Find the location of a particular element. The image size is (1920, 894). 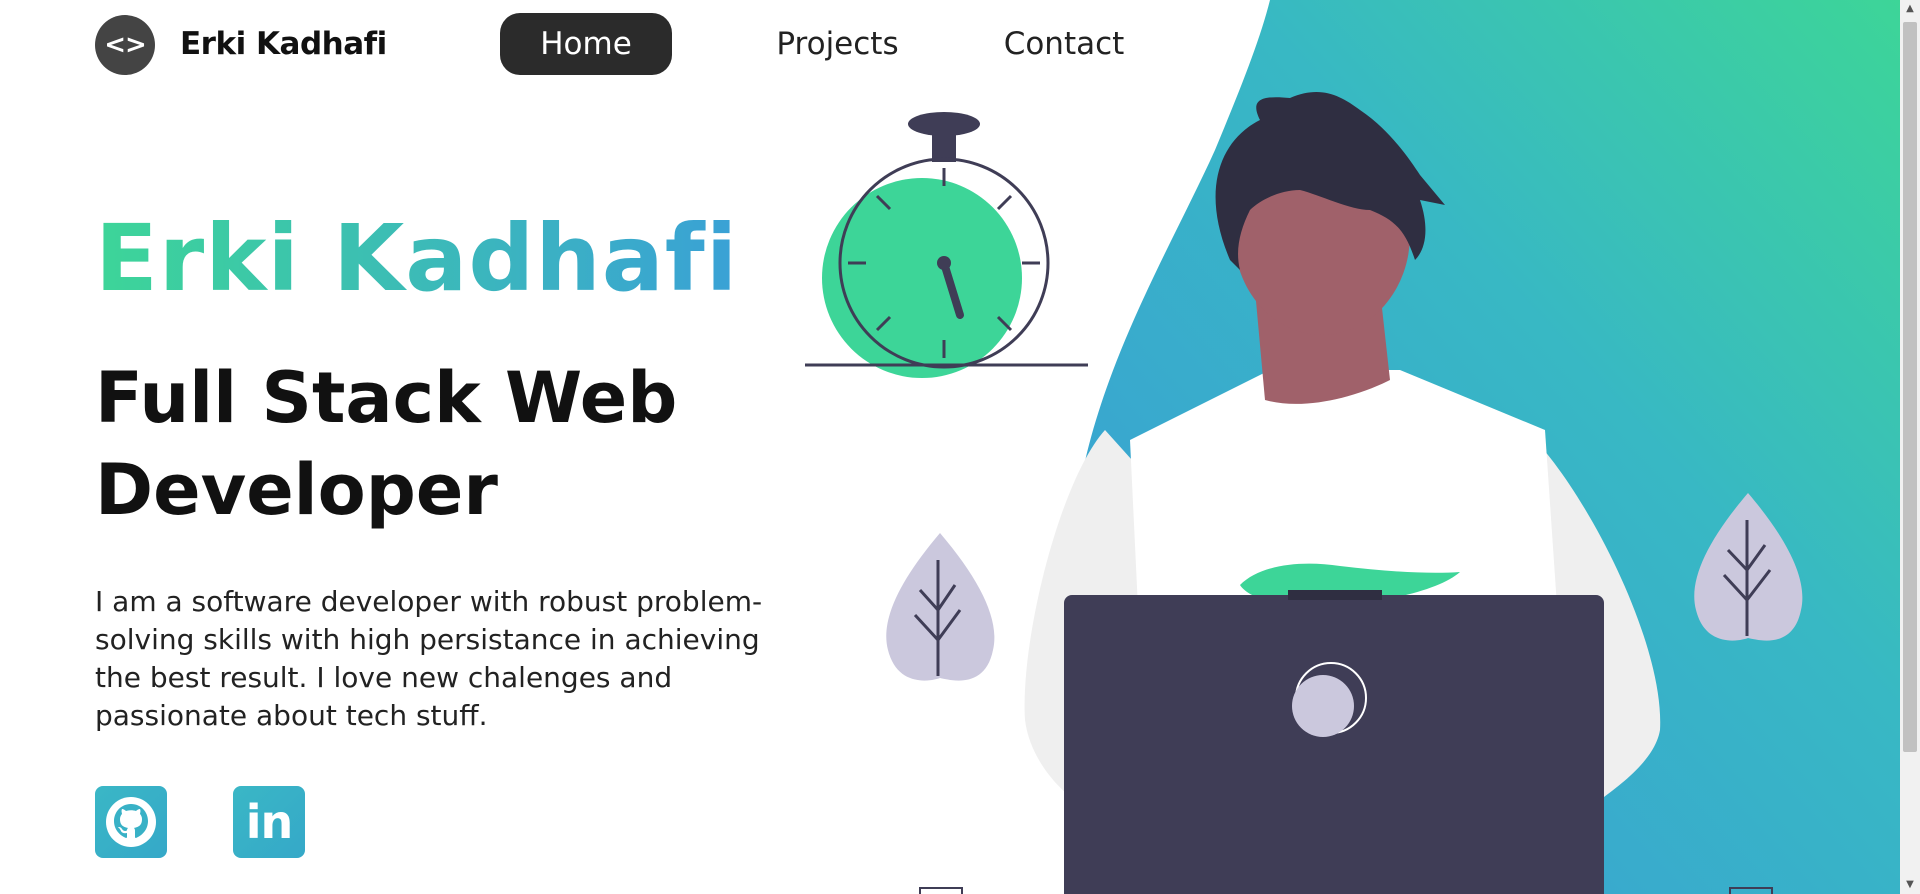

leaf-left-icon is located at coordinates (940, 607).